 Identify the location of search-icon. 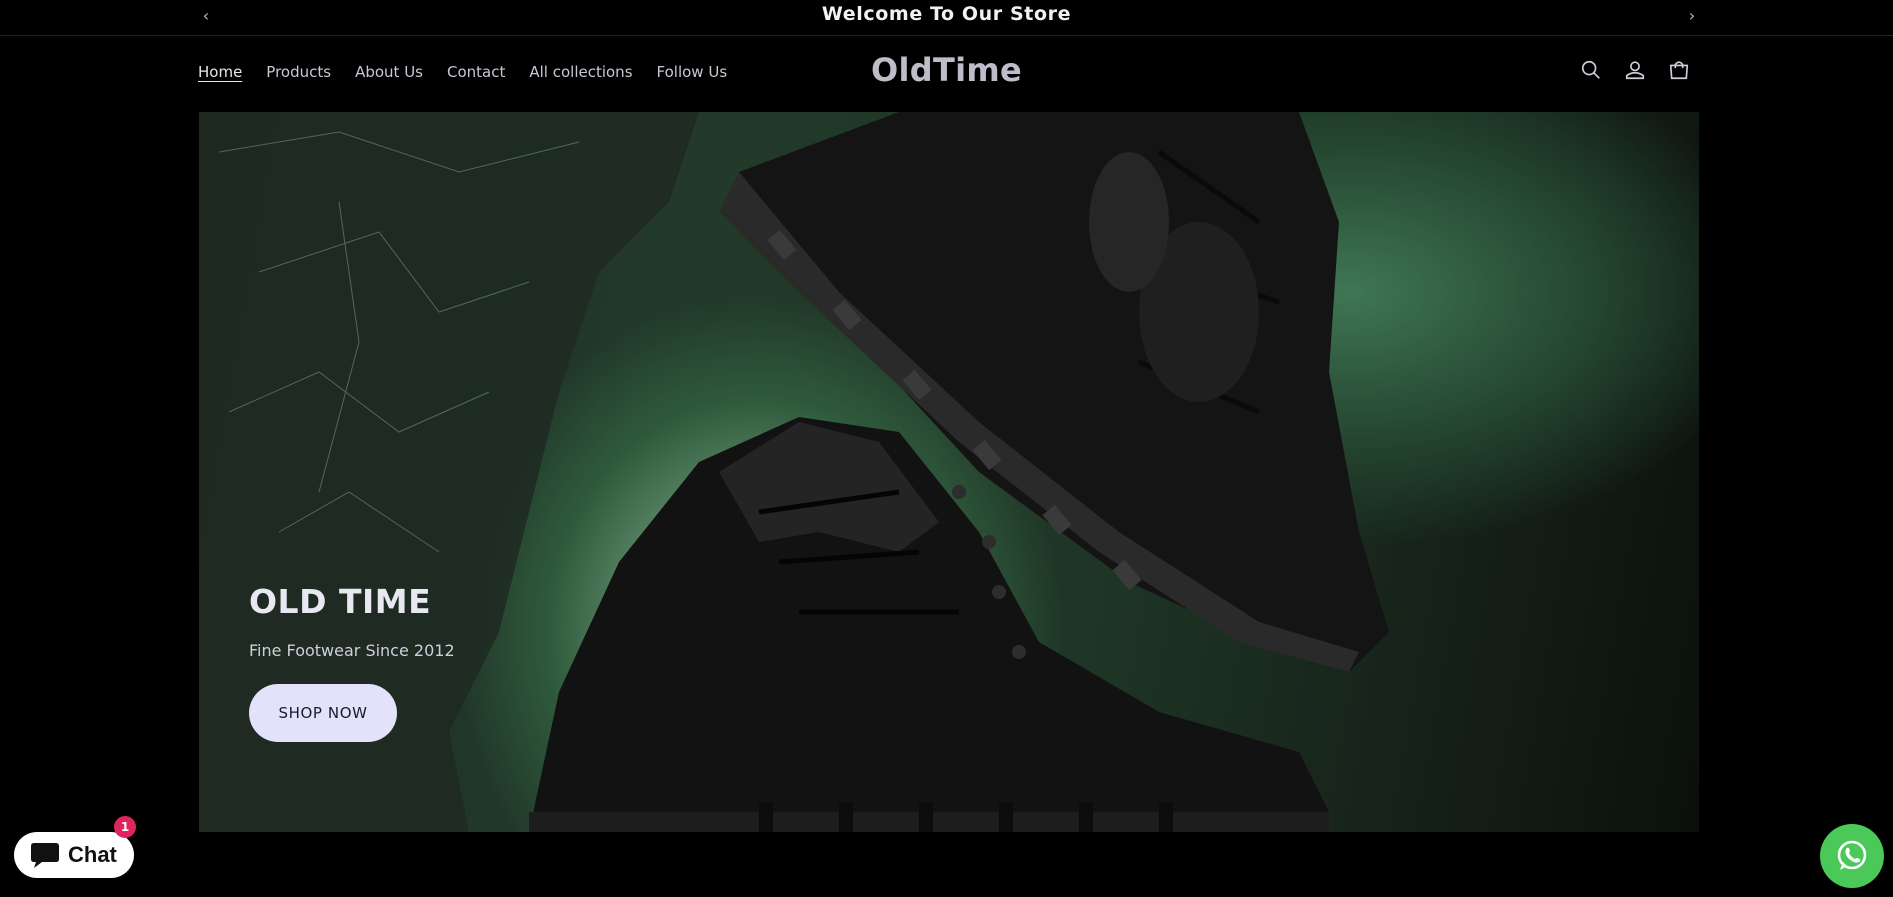
(1591, 70).